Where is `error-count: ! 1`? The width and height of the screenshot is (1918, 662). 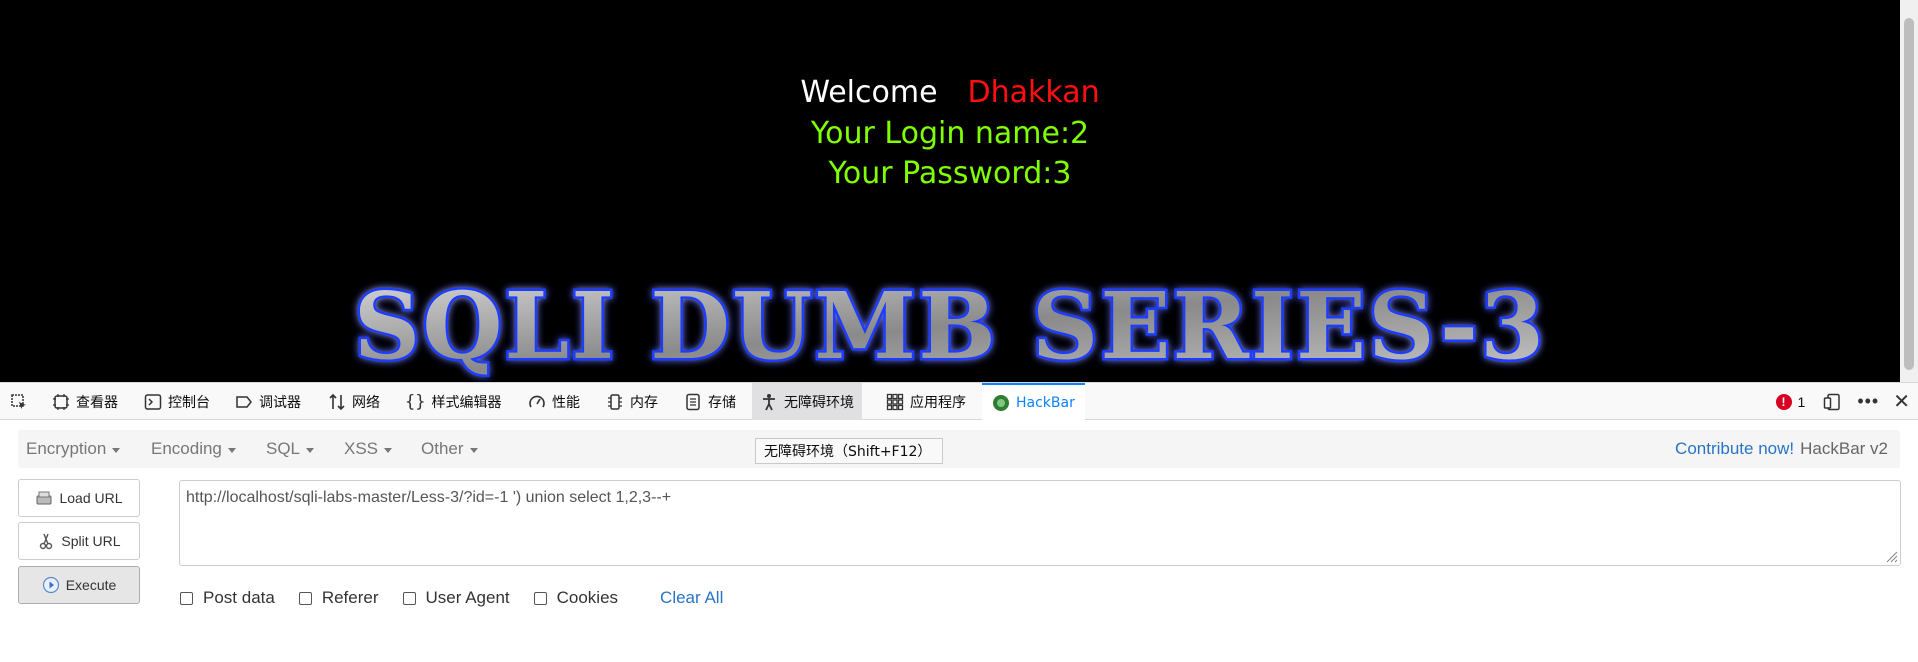 error-count: ! 1 is located at coordinates (1790, 401).